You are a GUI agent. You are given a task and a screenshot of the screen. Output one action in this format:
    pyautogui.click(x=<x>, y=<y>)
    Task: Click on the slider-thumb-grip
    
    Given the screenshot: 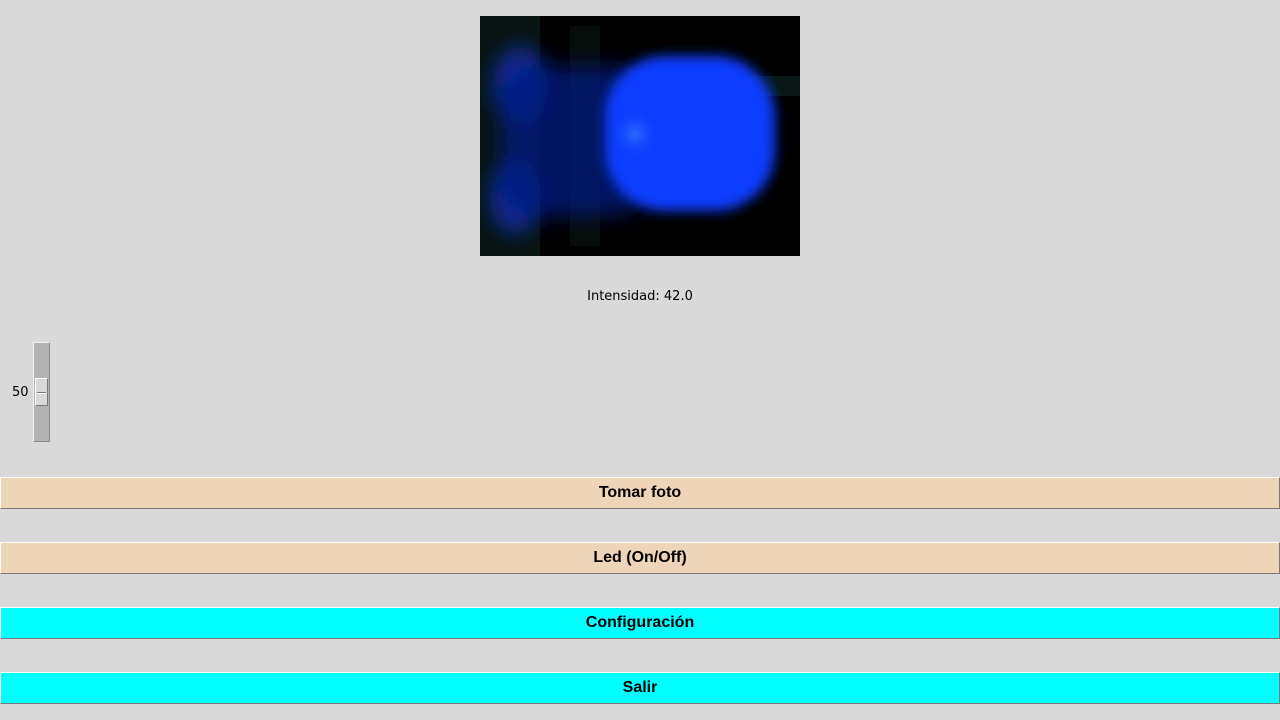 What is the action you would take?
    pyautogui.click(x=41, y=393)
    